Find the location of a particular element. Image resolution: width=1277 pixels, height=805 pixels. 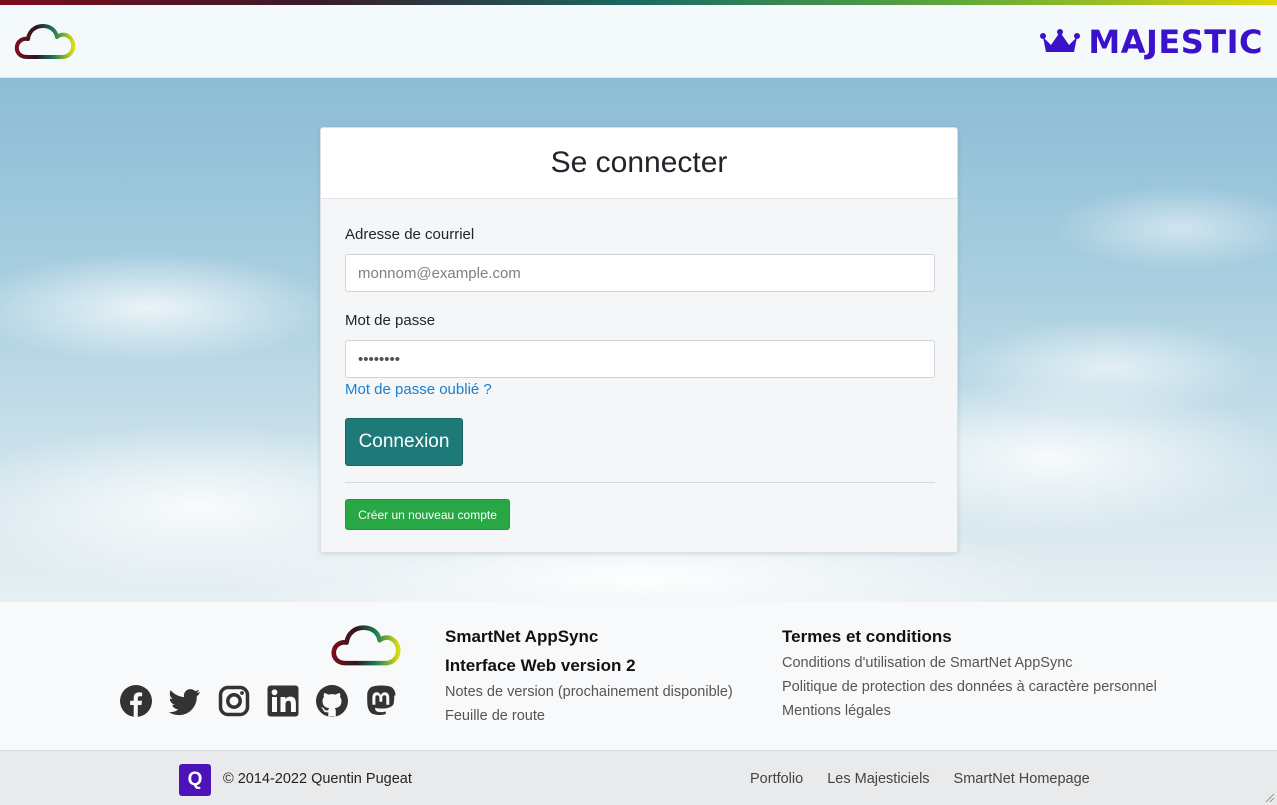

create-account-button: Créer un nouveau compte is located at coordinates (427, 514).